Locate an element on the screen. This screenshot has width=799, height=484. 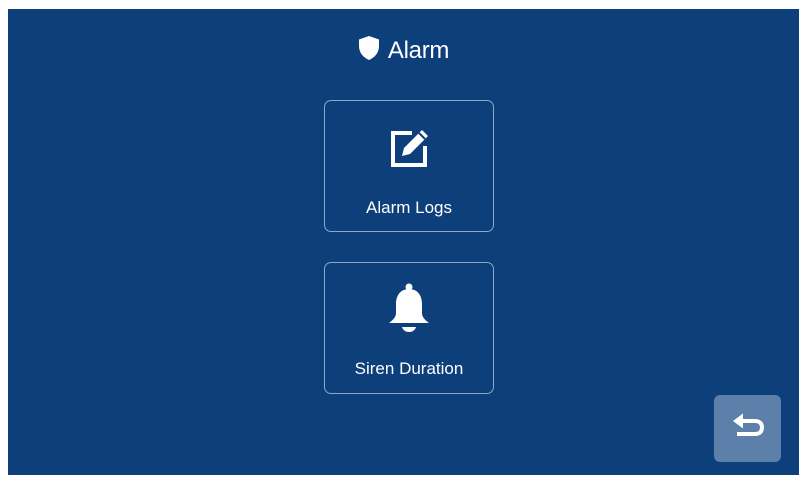
alarm-logs-button: Alarm Logs is located at coordinates (409, 166).